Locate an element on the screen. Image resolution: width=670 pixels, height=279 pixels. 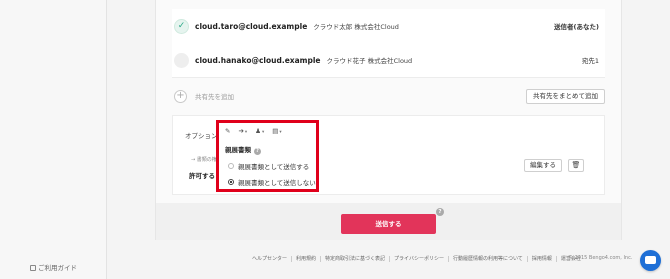
book-icon is located at coordinates (33, 268).